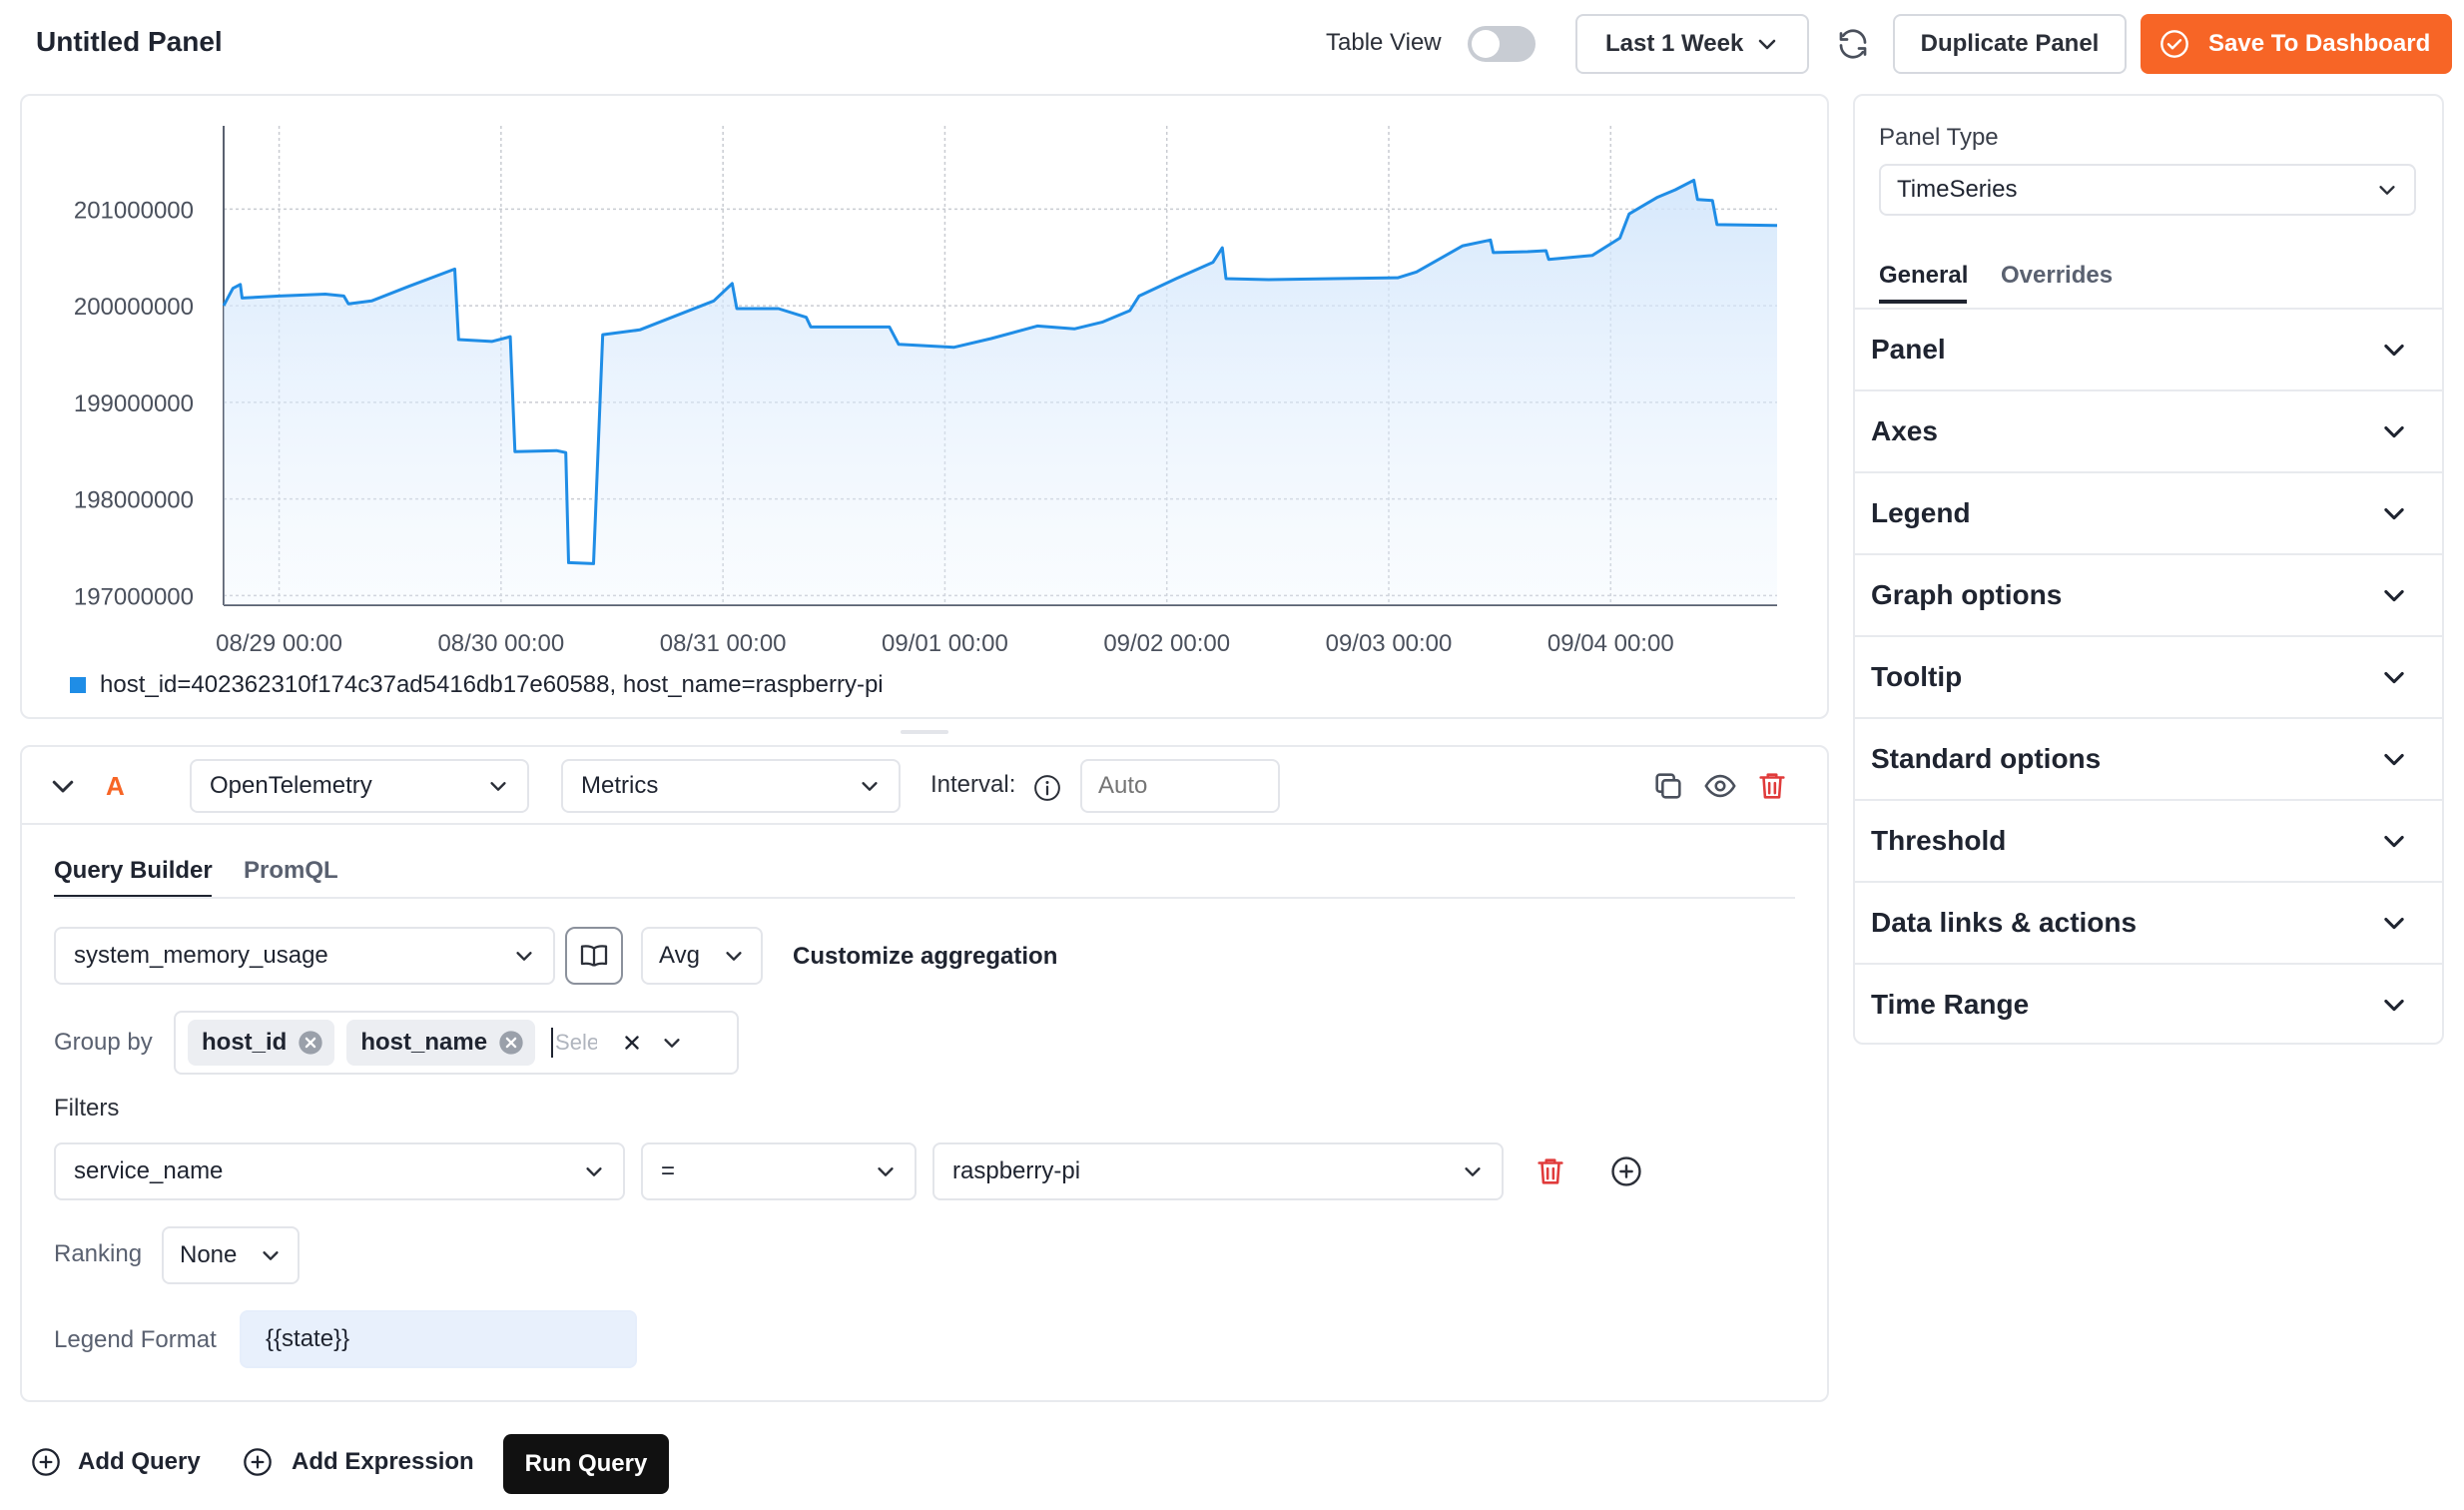  I want to click on section-label: Graph options, so click(1967, 594).